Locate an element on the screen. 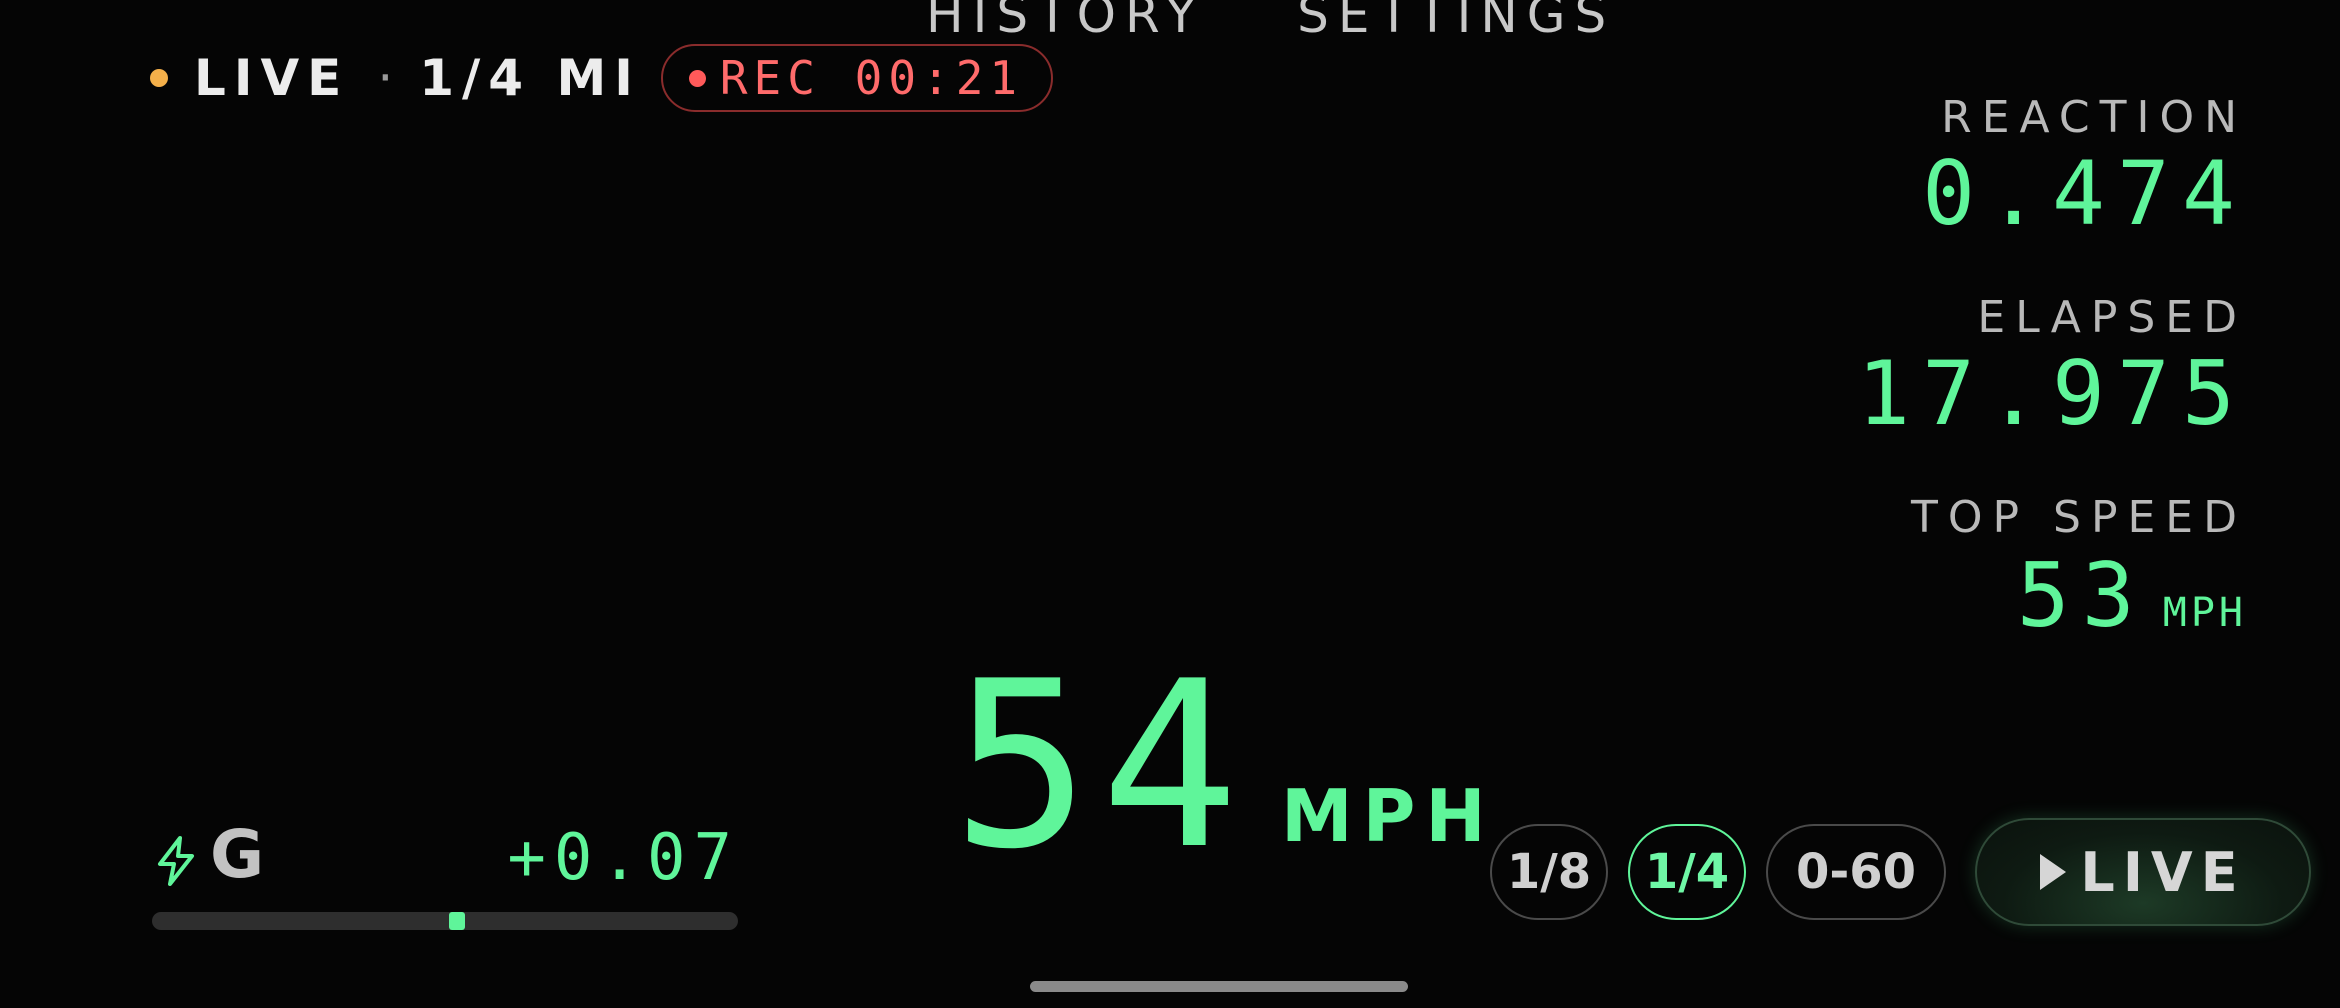  mode-zero-sixty-button: 0-60 is located at coordinates (1856, 872).